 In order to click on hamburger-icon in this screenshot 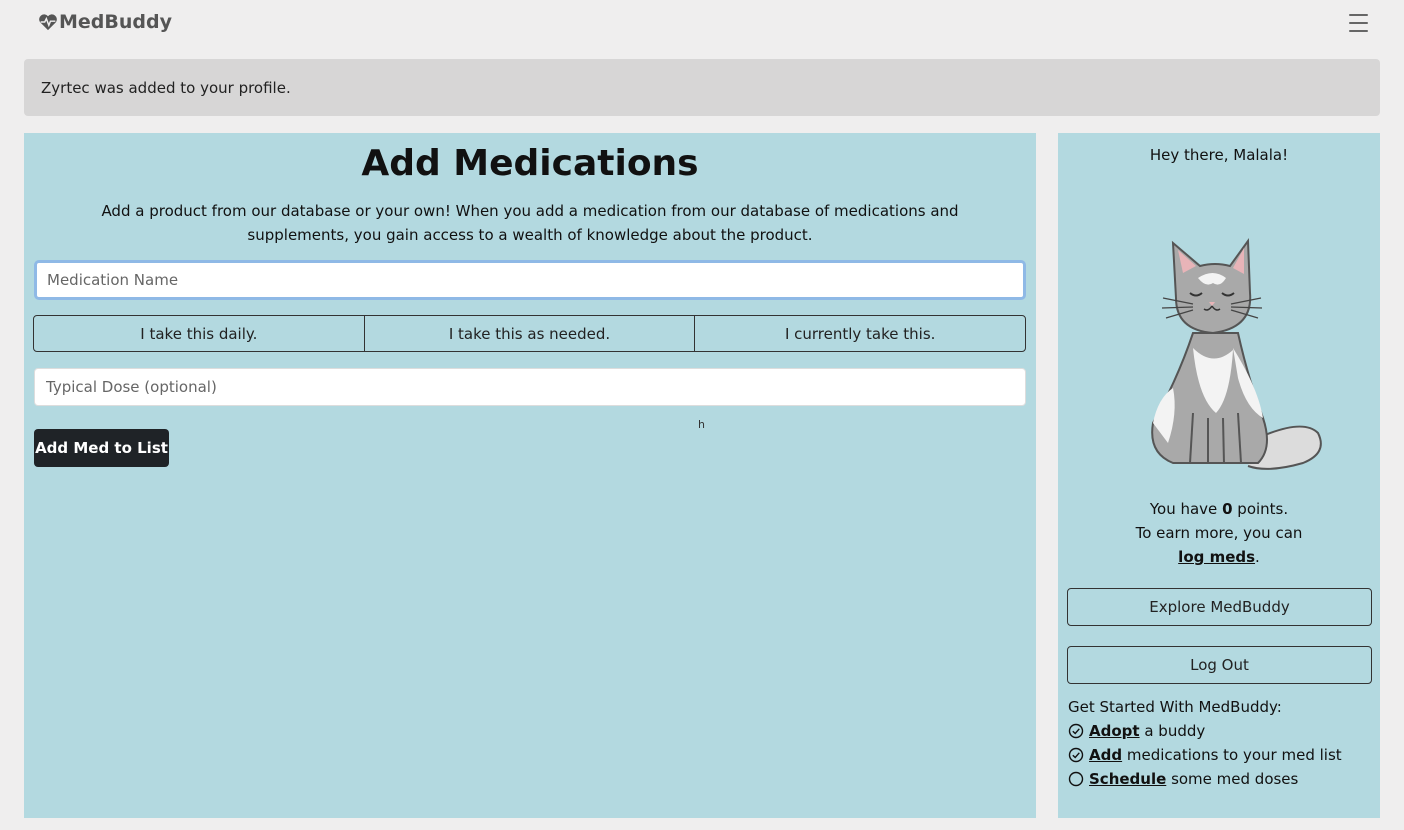, I will do `click(1358, 23)`.